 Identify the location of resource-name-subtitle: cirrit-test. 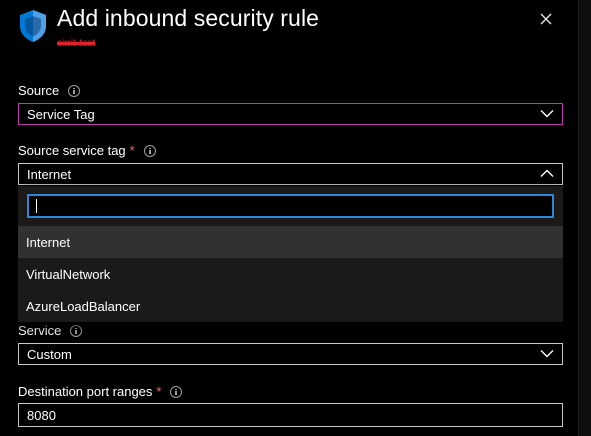
(76, 43).